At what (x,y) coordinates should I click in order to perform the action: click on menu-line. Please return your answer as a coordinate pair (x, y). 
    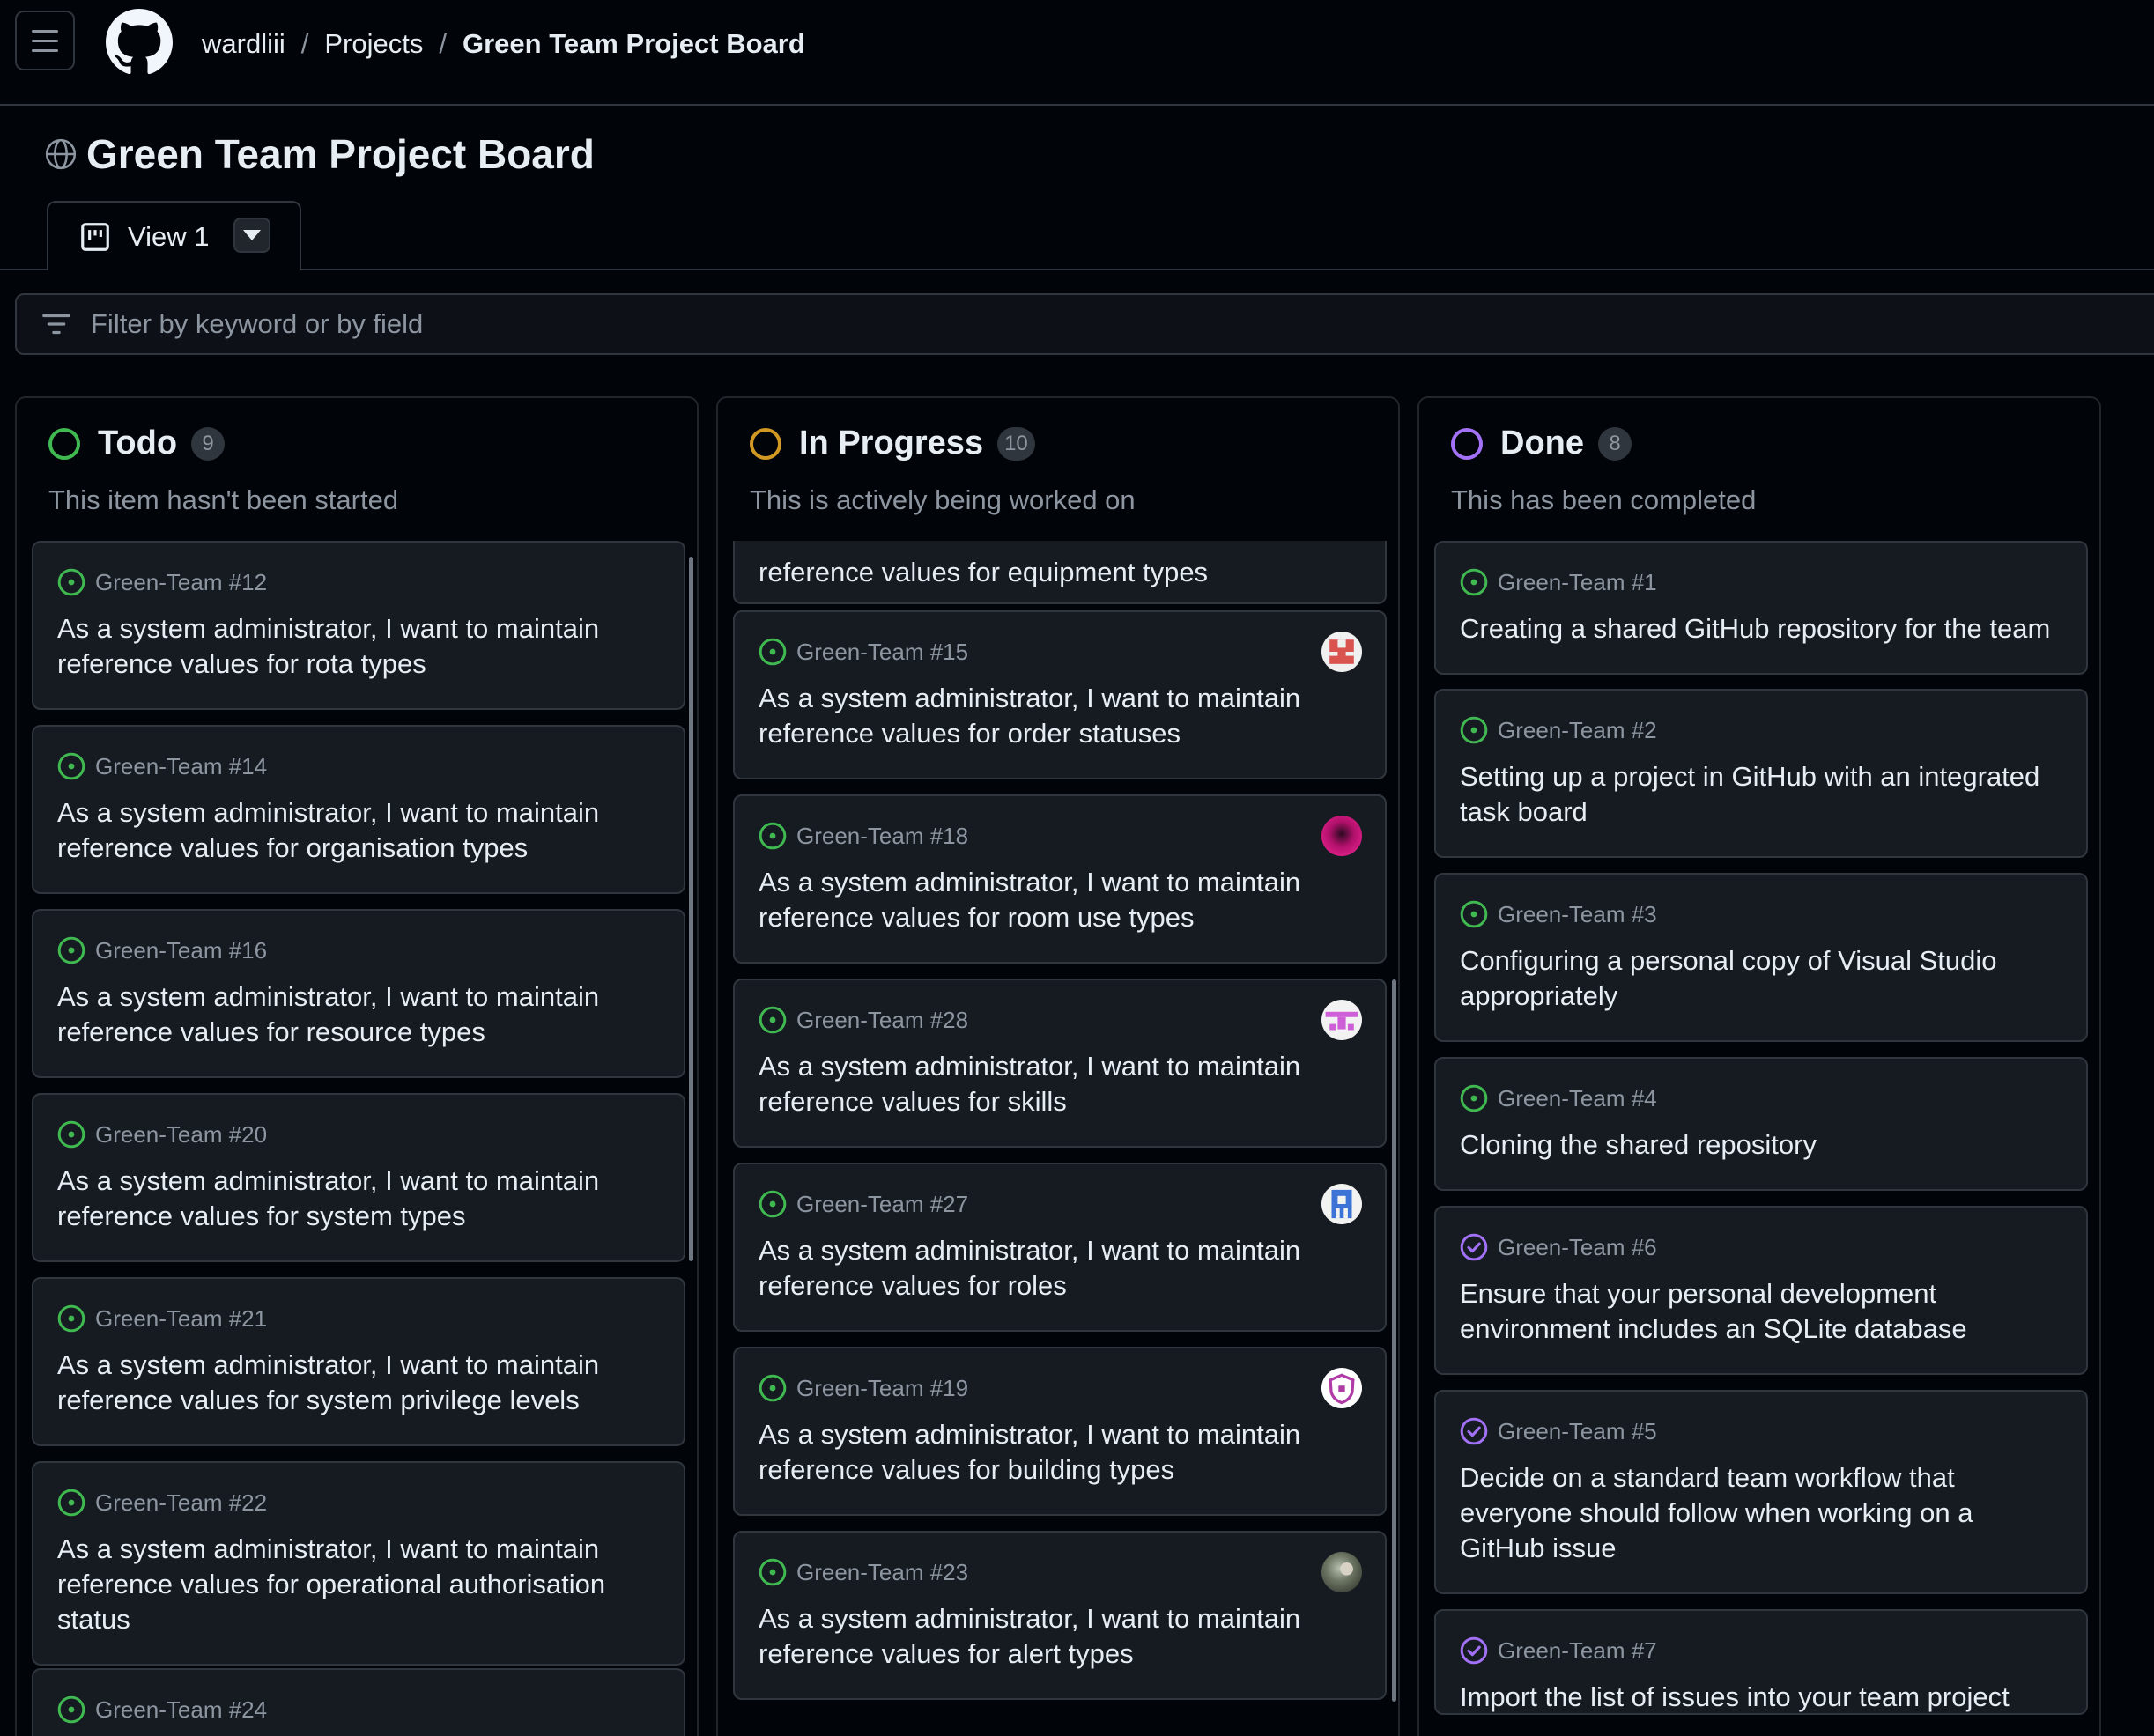
    Looking at the image, I should click on (45, 50).